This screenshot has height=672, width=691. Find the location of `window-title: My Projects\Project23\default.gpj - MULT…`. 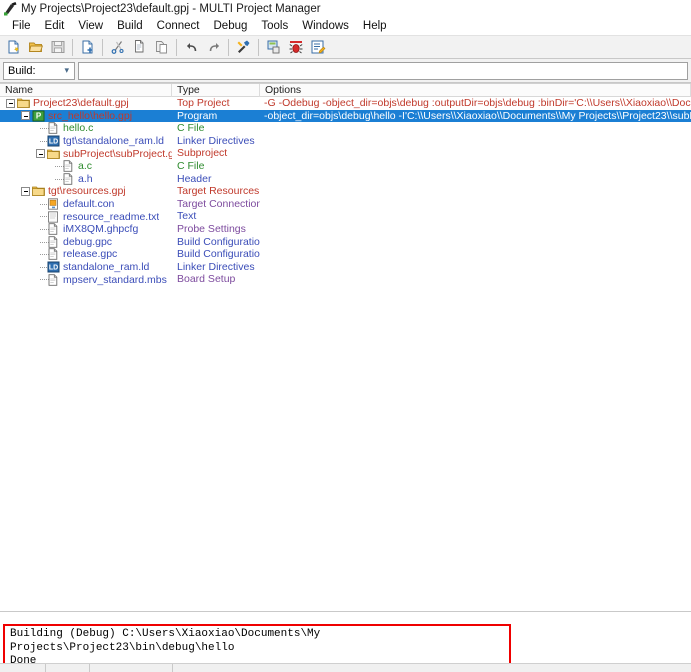

window-title: My Projects\Project23\default.gpj - MULT… is located at coordinates (171, 8).